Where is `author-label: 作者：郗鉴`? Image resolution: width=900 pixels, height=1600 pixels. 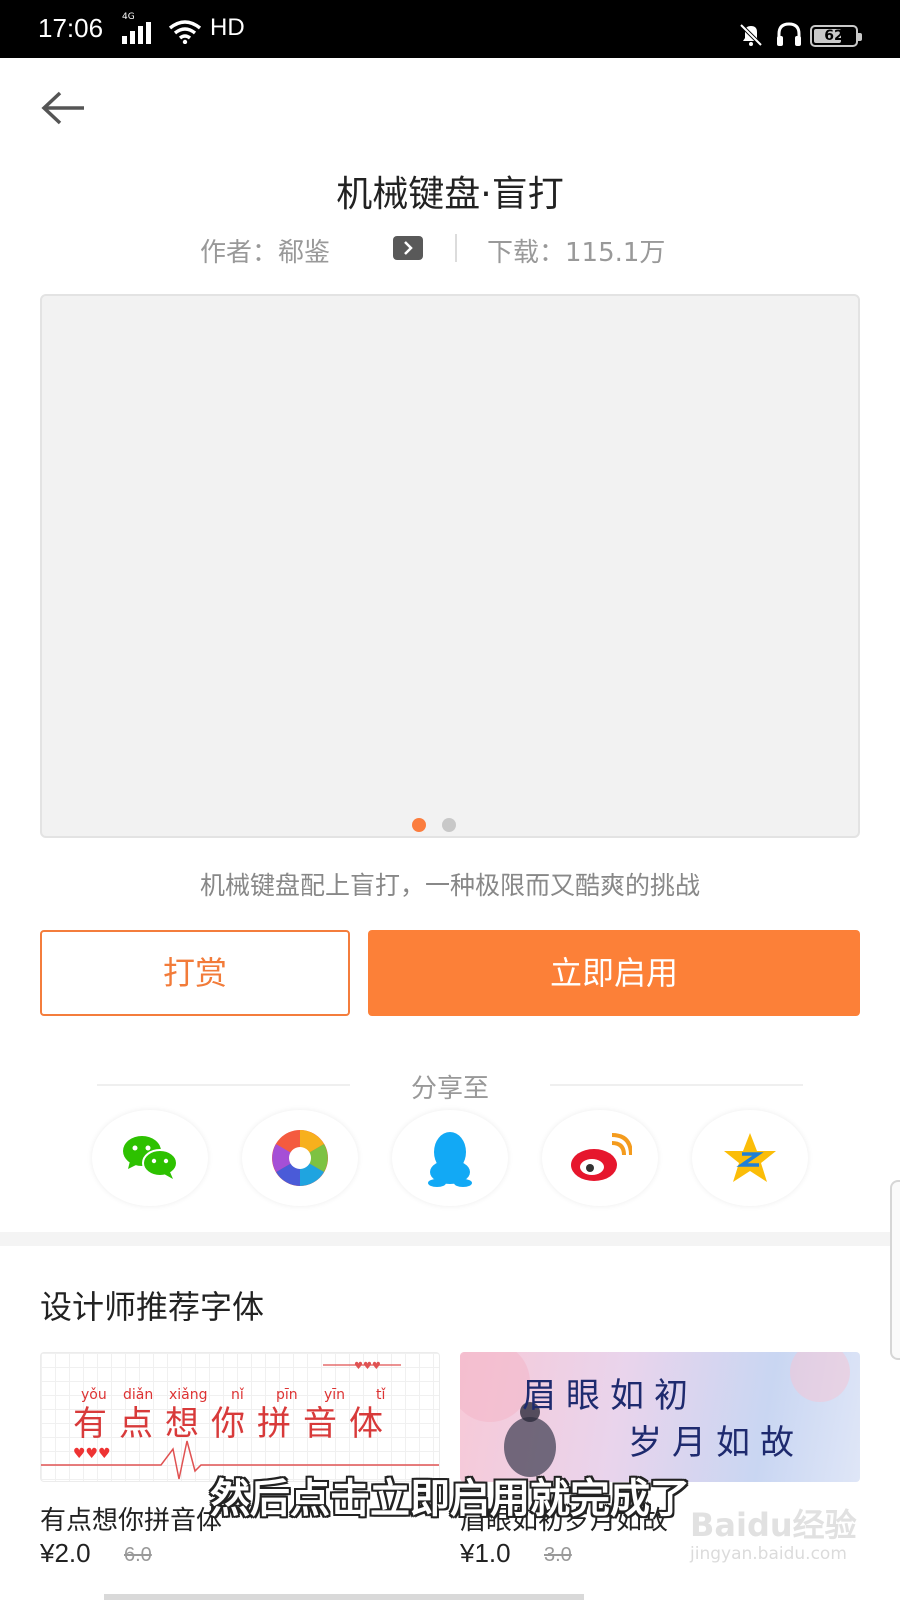 author-label: 作者：郗鉴 is located at coordinates (265, 253).